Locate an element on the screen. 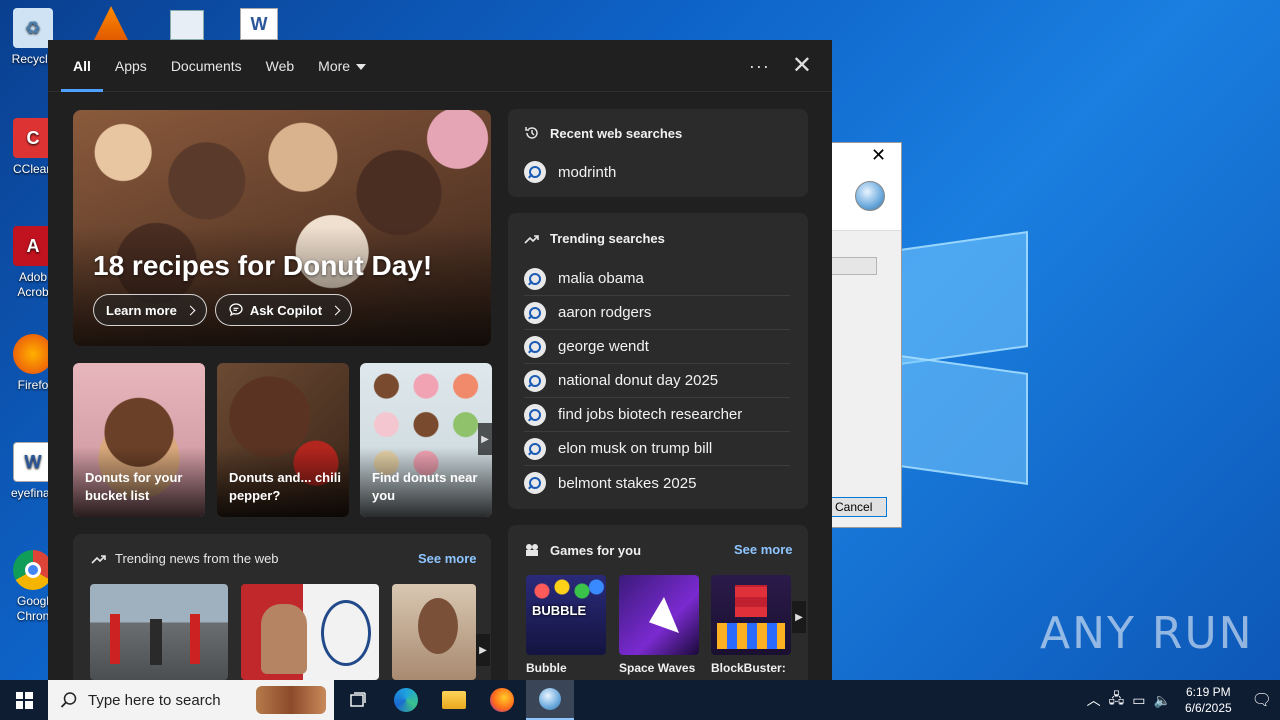 This screenshot has width=1280, height=720. games-see-more-link: See more is located at coordinates (763, 549).